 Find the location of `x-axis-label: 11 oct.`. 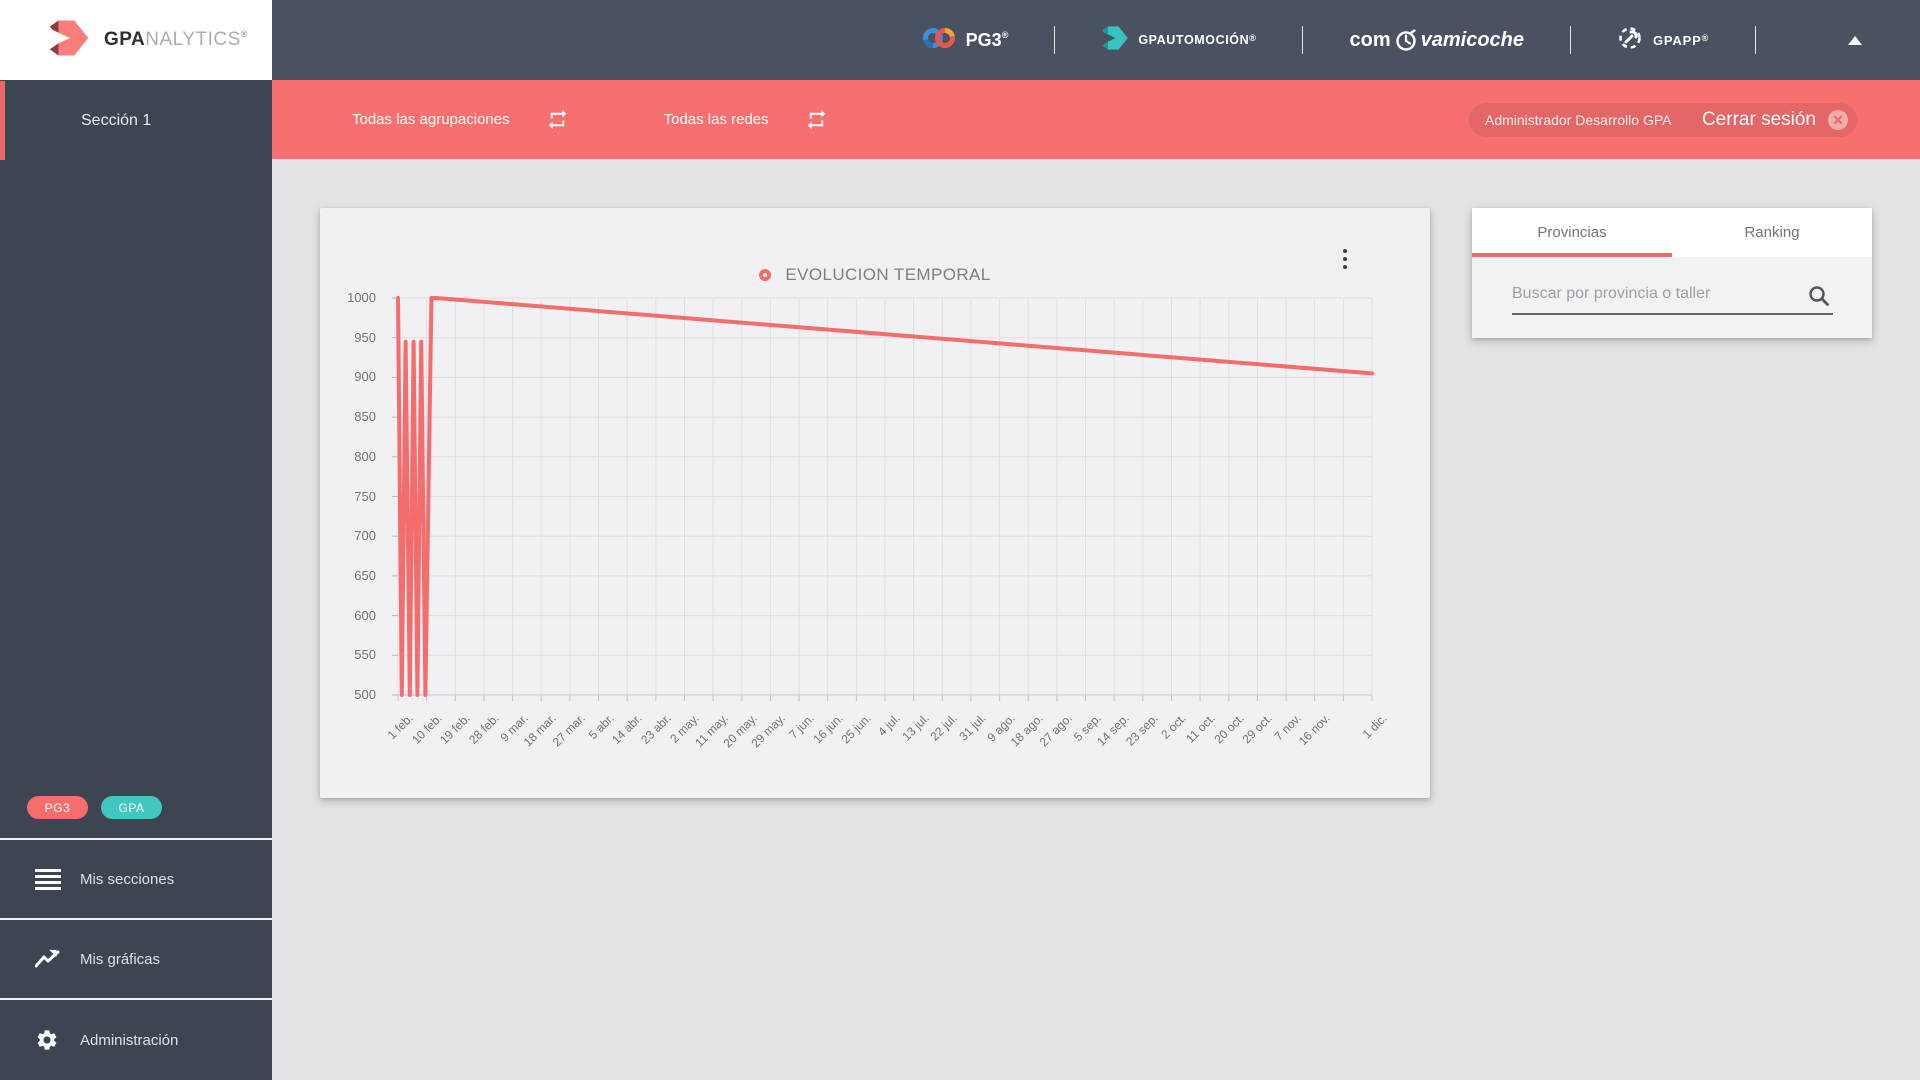

x-axis-label: 11 oct. is located at coordinates (1201, 728).